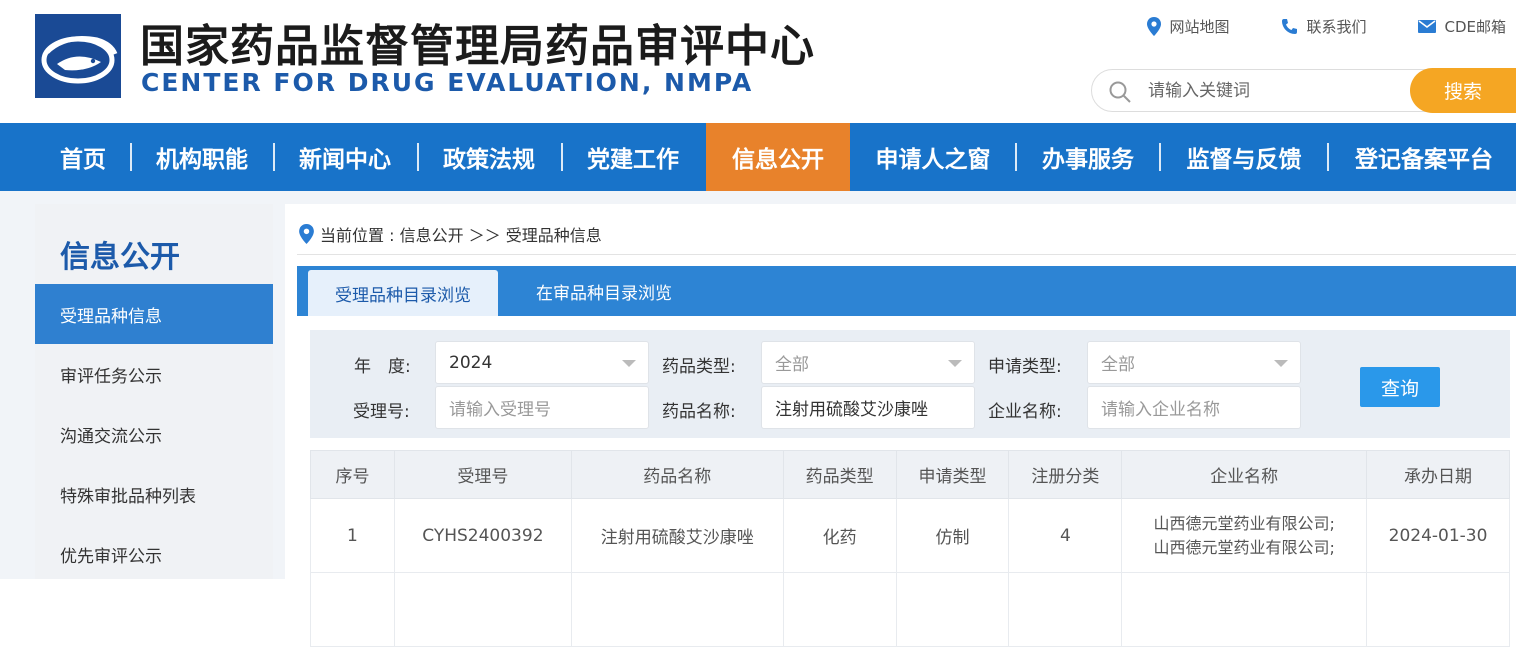 This screenshot has width=1516, height=647. I want to click on accept-no-placeholder: 请输入受理号, so click(500, 410).